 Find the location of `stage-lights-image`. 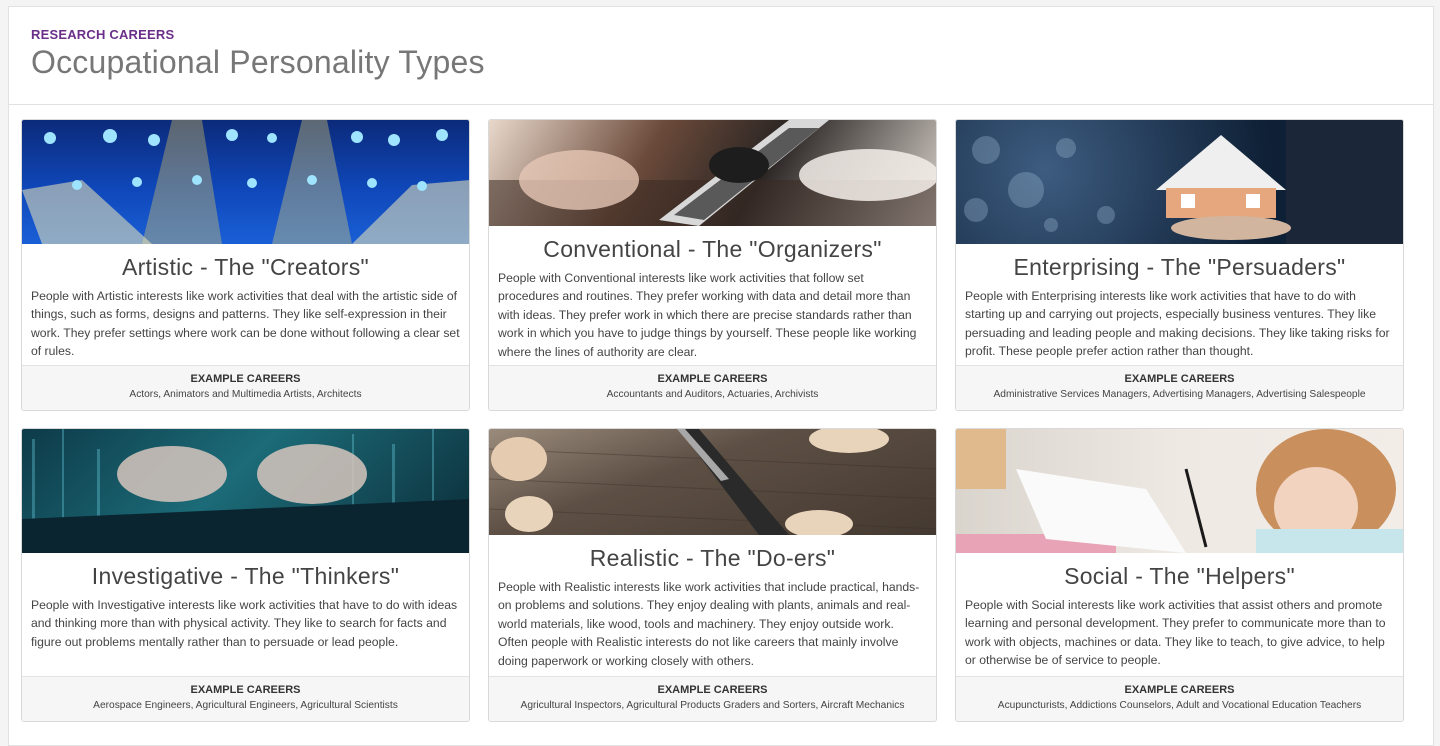

stage-lights-image is located at coordinates (245, 182).